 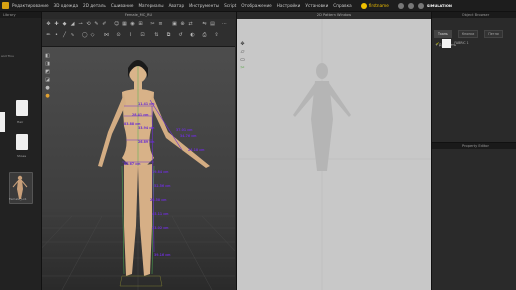 What do you see at coordinates (88, 24) in the screenshot?
I see `tape-tool-icon: ⟲` at bounding box center [88, 24].